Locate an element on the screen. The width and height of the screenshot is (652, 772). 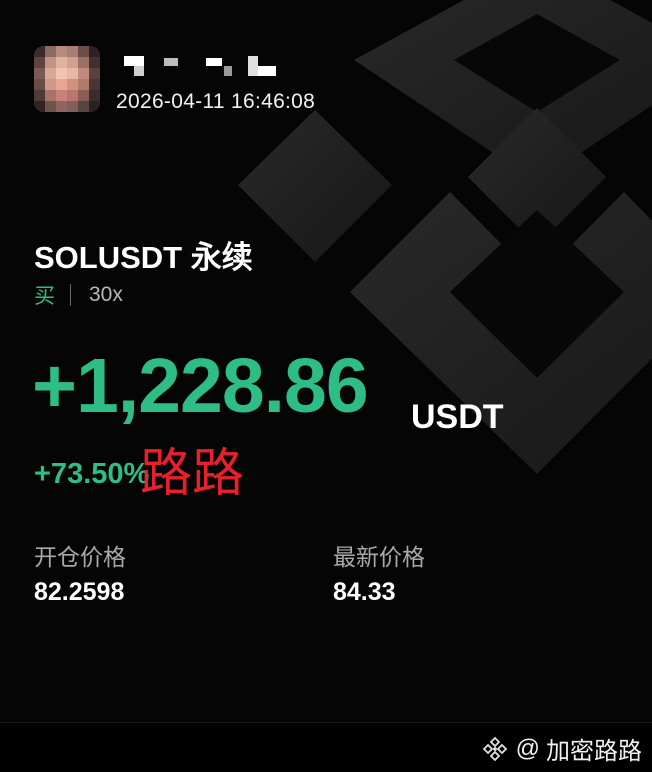
timestamp: 2026-04-11 16:46:08 is located at coordinates (216, 101).